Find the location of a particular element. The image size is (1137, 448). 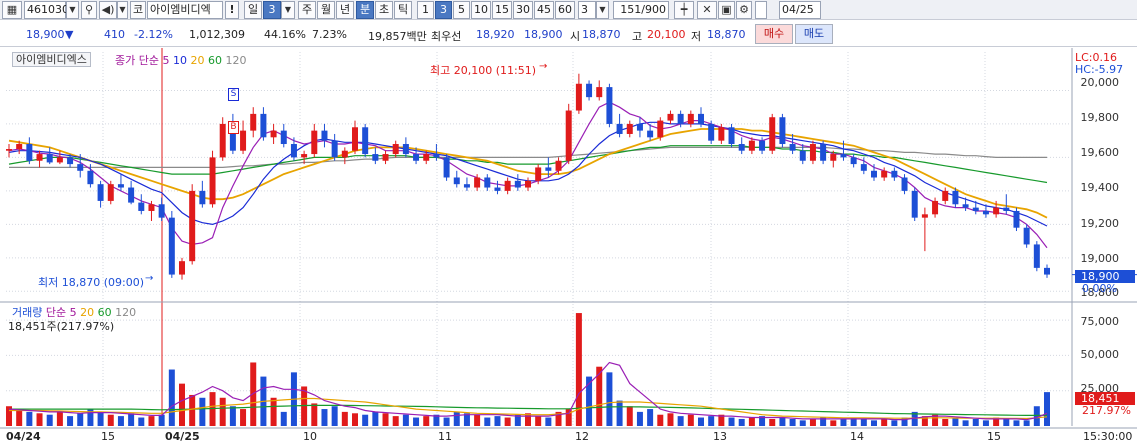

sound-dropdown-icon: ▼ is located at coordinates (122, 10).